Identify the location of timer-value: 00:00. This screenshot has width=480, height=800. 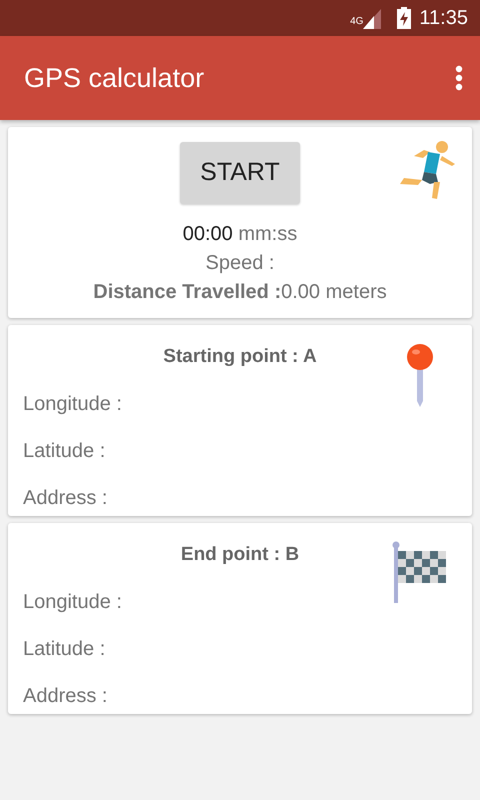
(207, 233).